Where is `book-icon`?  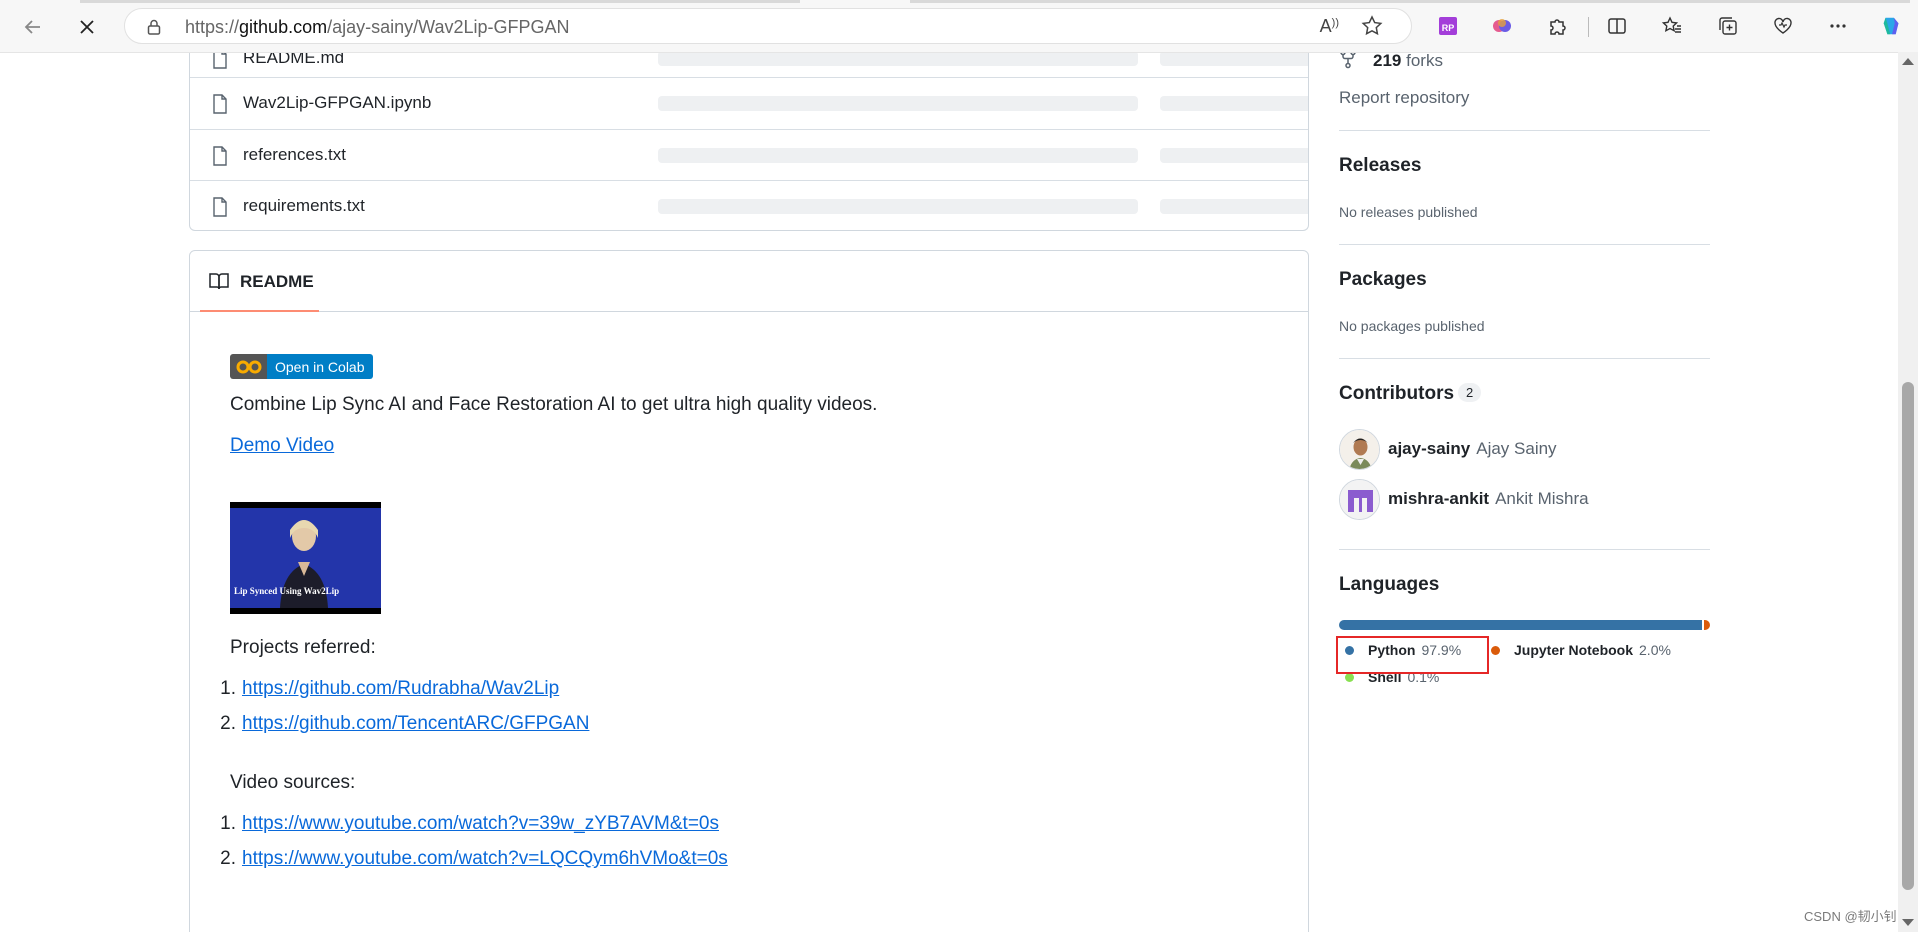 book-icon is located at coordinates (219, 281).